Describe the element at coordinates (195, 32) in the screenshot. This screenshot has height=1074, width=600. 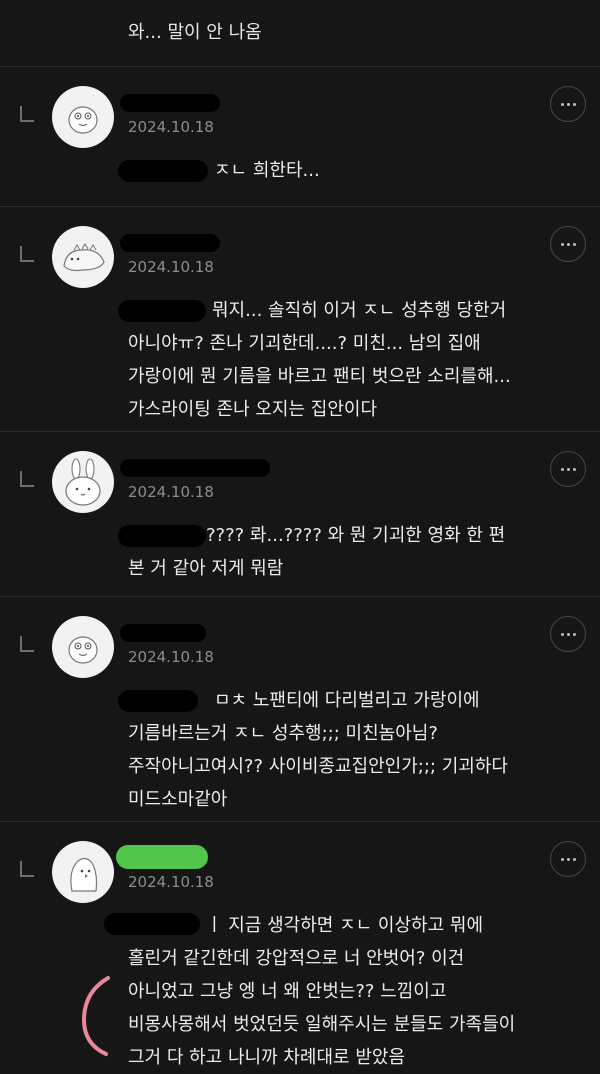
I see `comment-text: 와... 말이 안 나옴` at that location.